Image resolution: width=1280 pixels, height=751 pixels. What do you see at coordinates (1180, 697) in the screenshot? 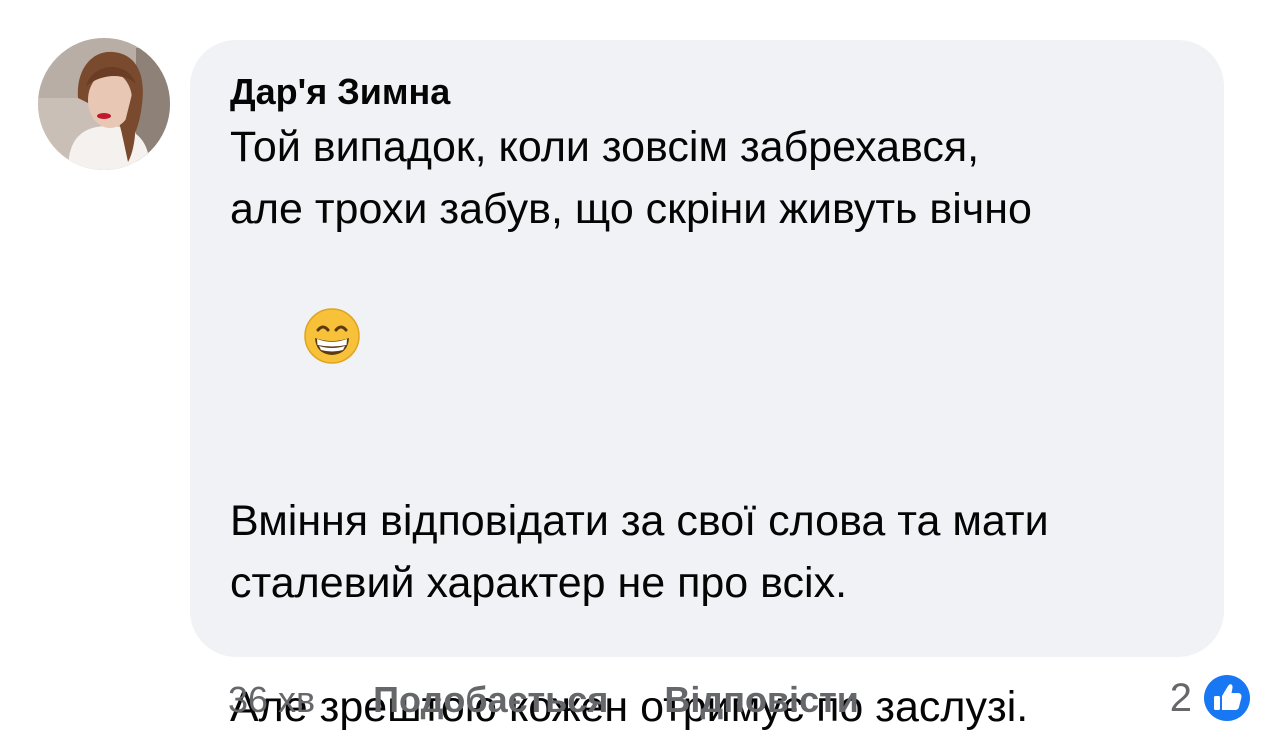
I see `reaction-count: 2` at bounding box center [1180, 697].